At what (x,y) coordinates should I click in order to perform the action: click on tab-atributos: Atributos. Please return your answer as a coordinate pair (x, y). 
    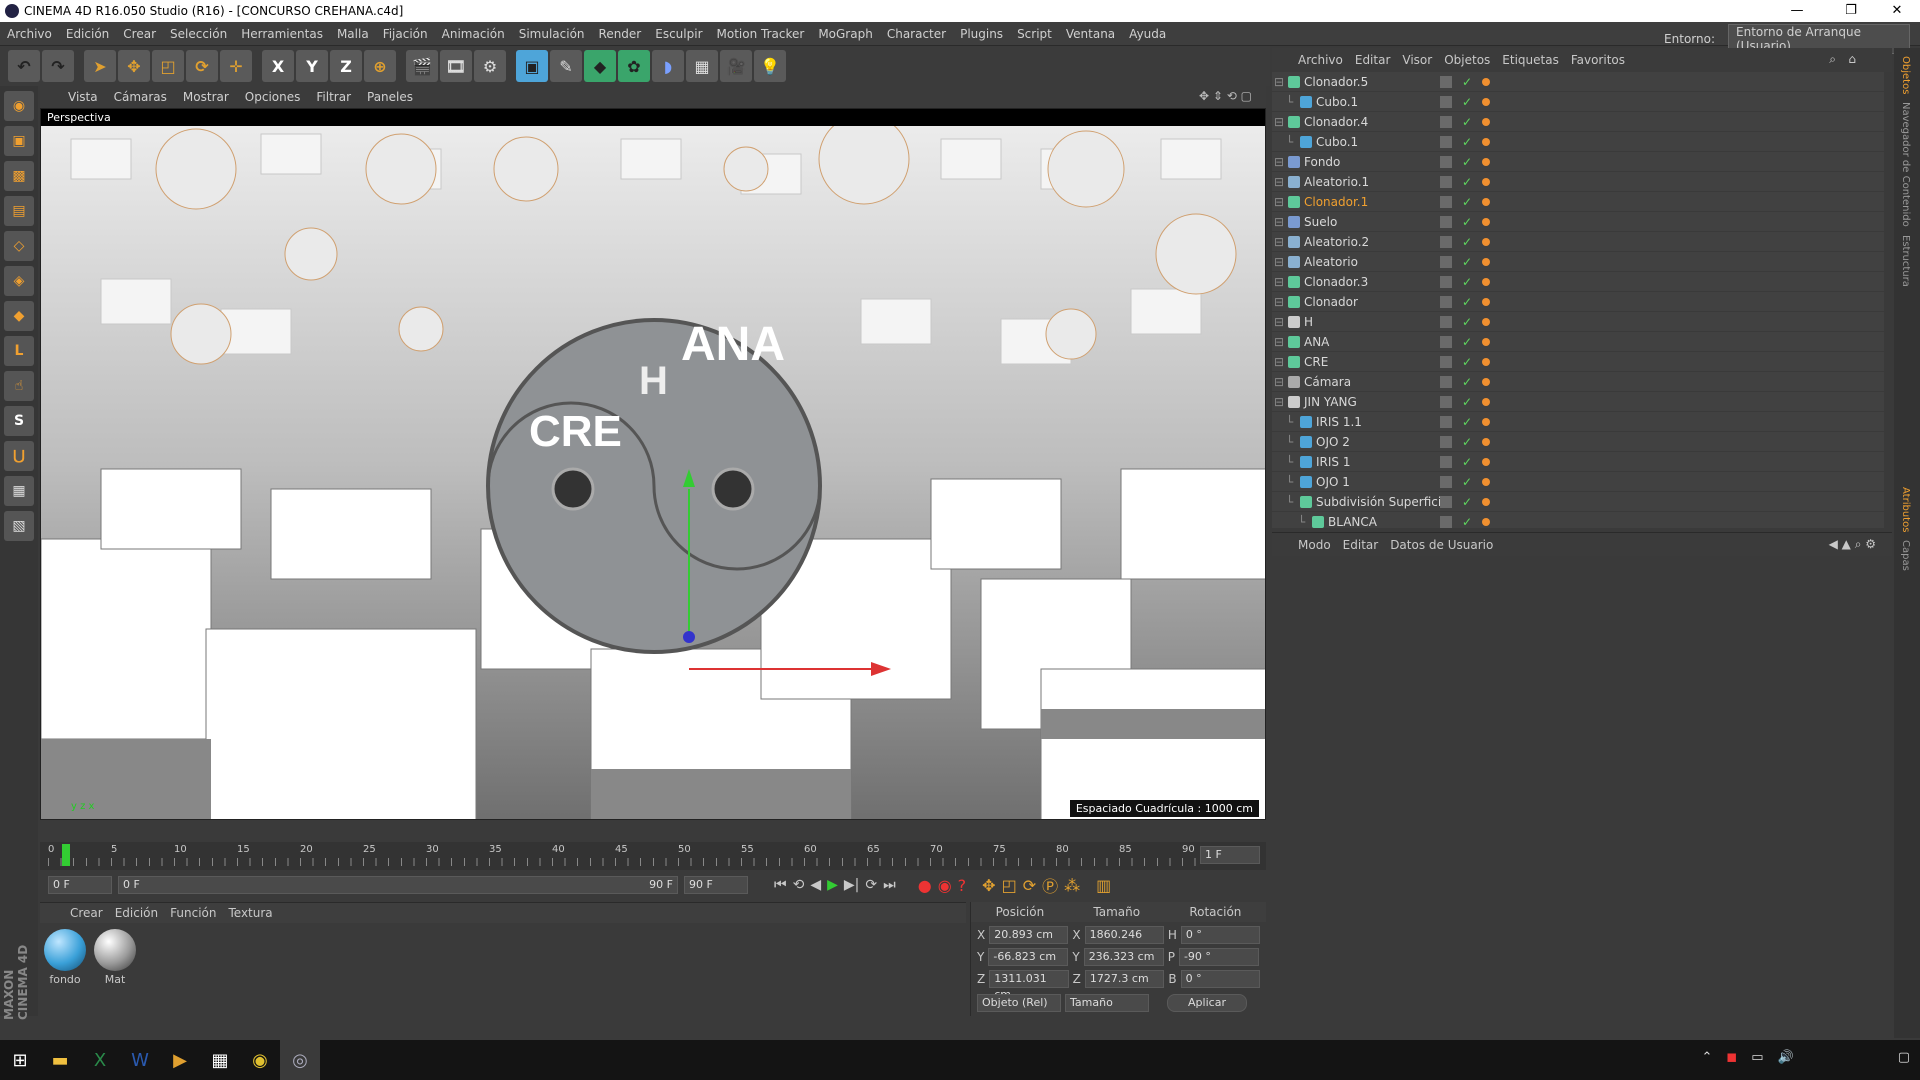
    Looking at the image, I should click on (1905, 509).